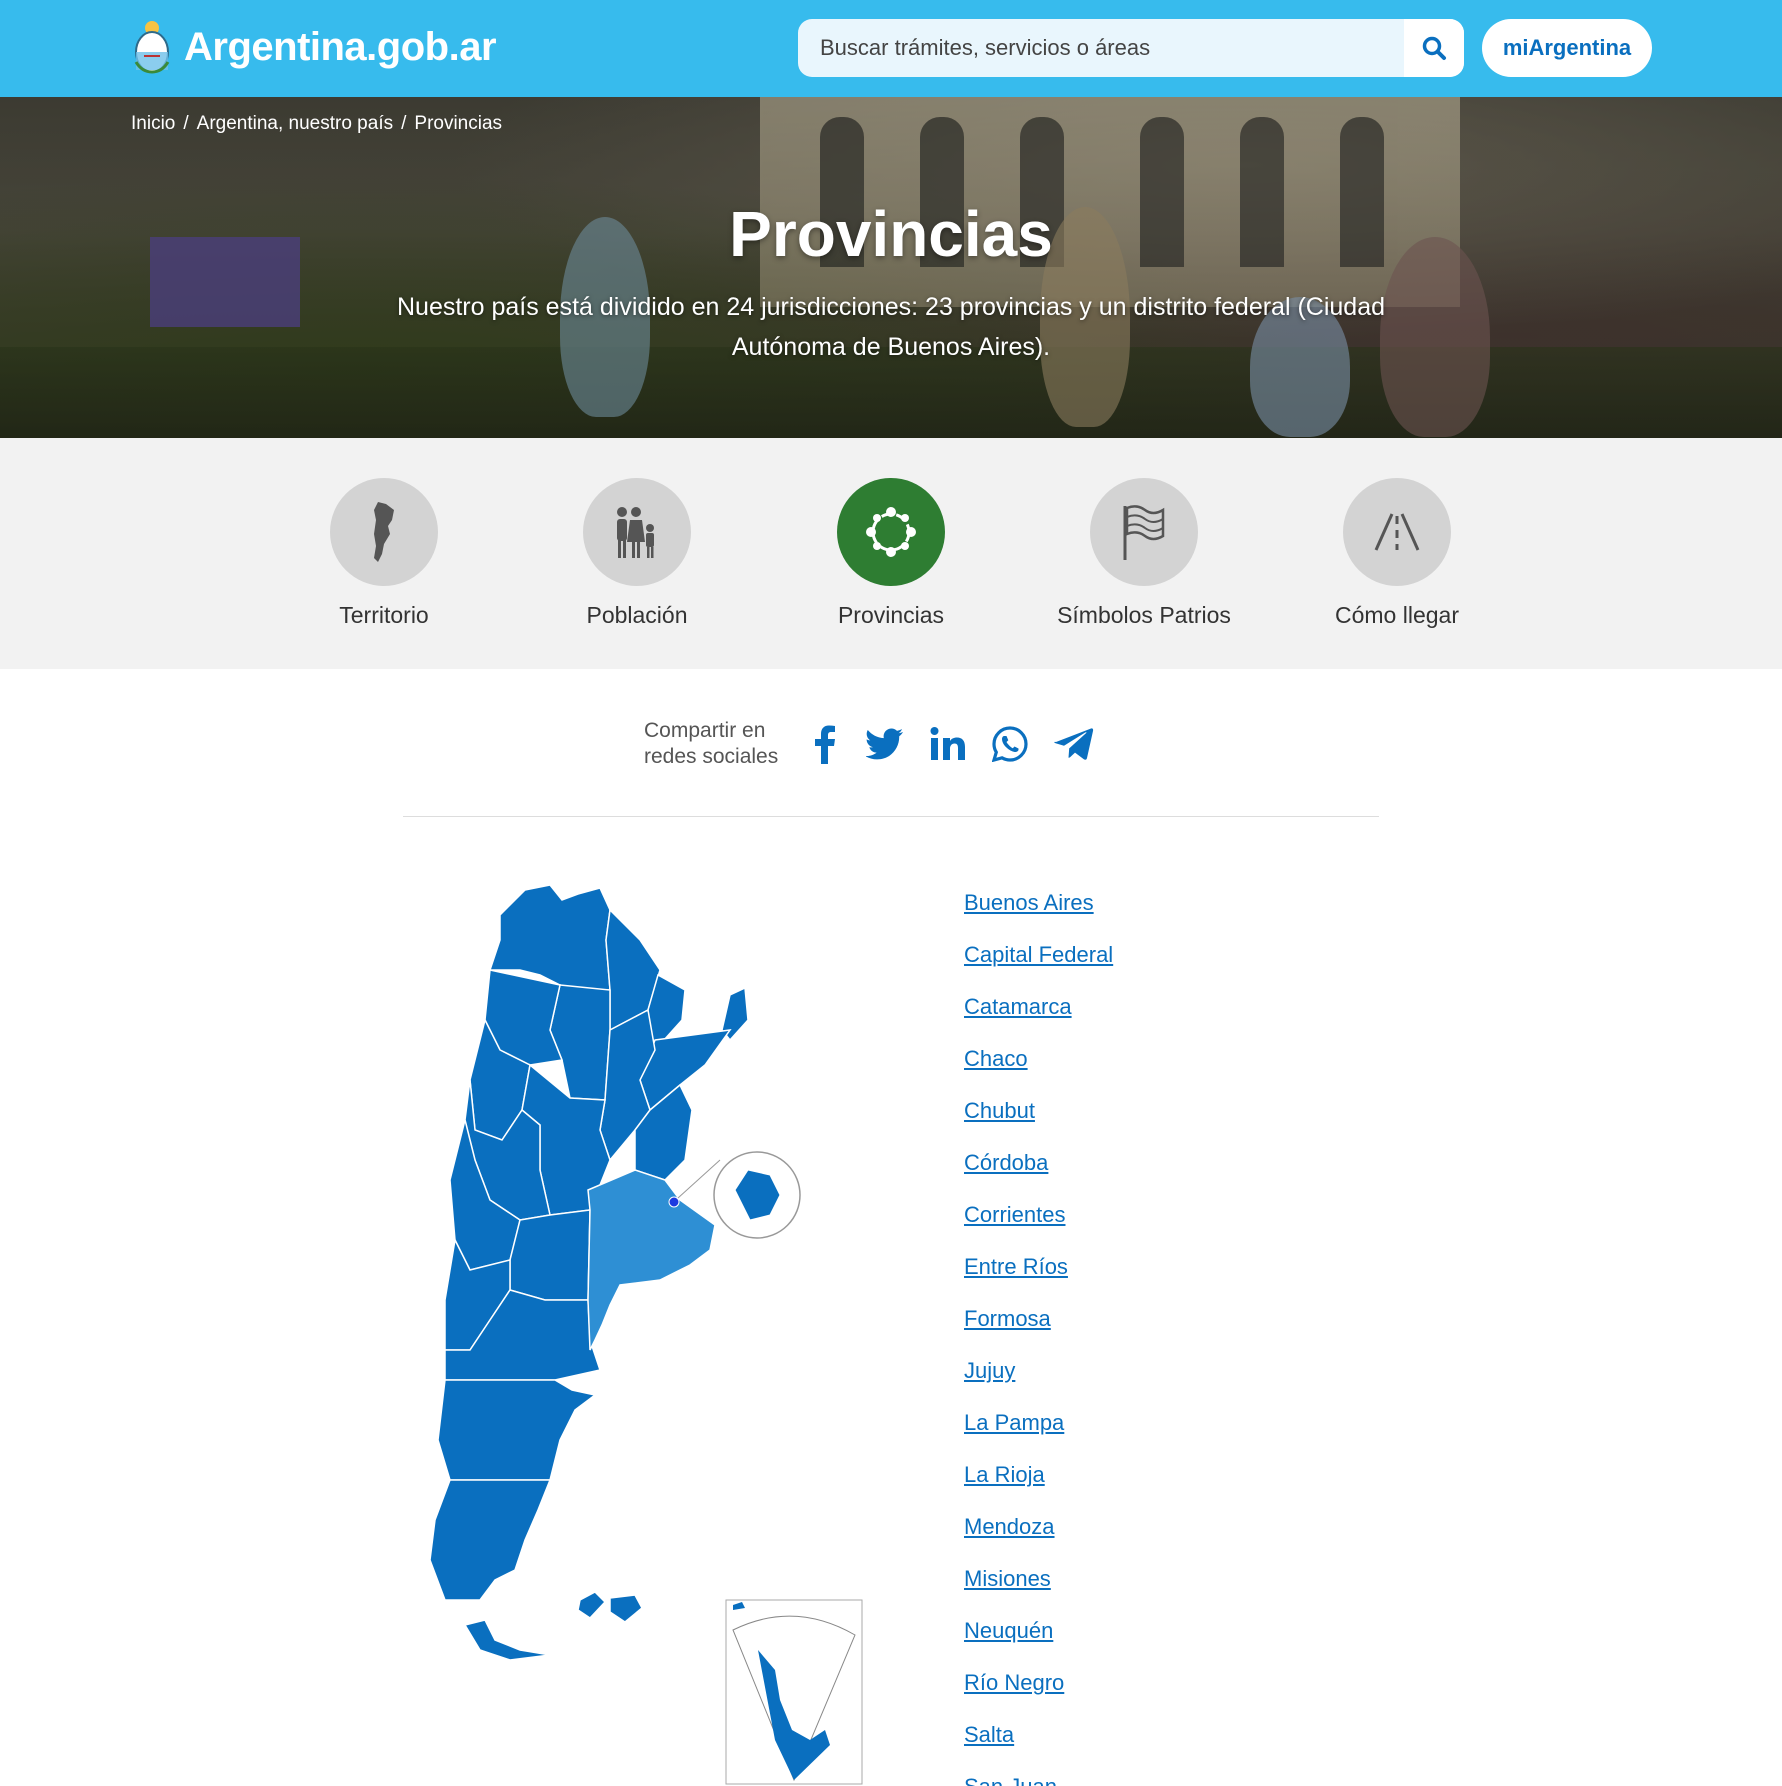 Image resolution: width=1782 pixels, height=1786 pixels. What do you see at coordinates (1038, 1072) in the screenshot?
I see `list-item: Chaco` at bounding box center [1038, 1072].